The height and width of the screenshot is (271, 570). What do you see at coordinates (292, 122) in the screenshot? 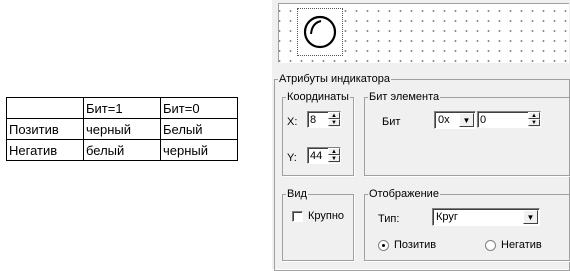
I see `x-label: X:` at bounding box center [292, 122].